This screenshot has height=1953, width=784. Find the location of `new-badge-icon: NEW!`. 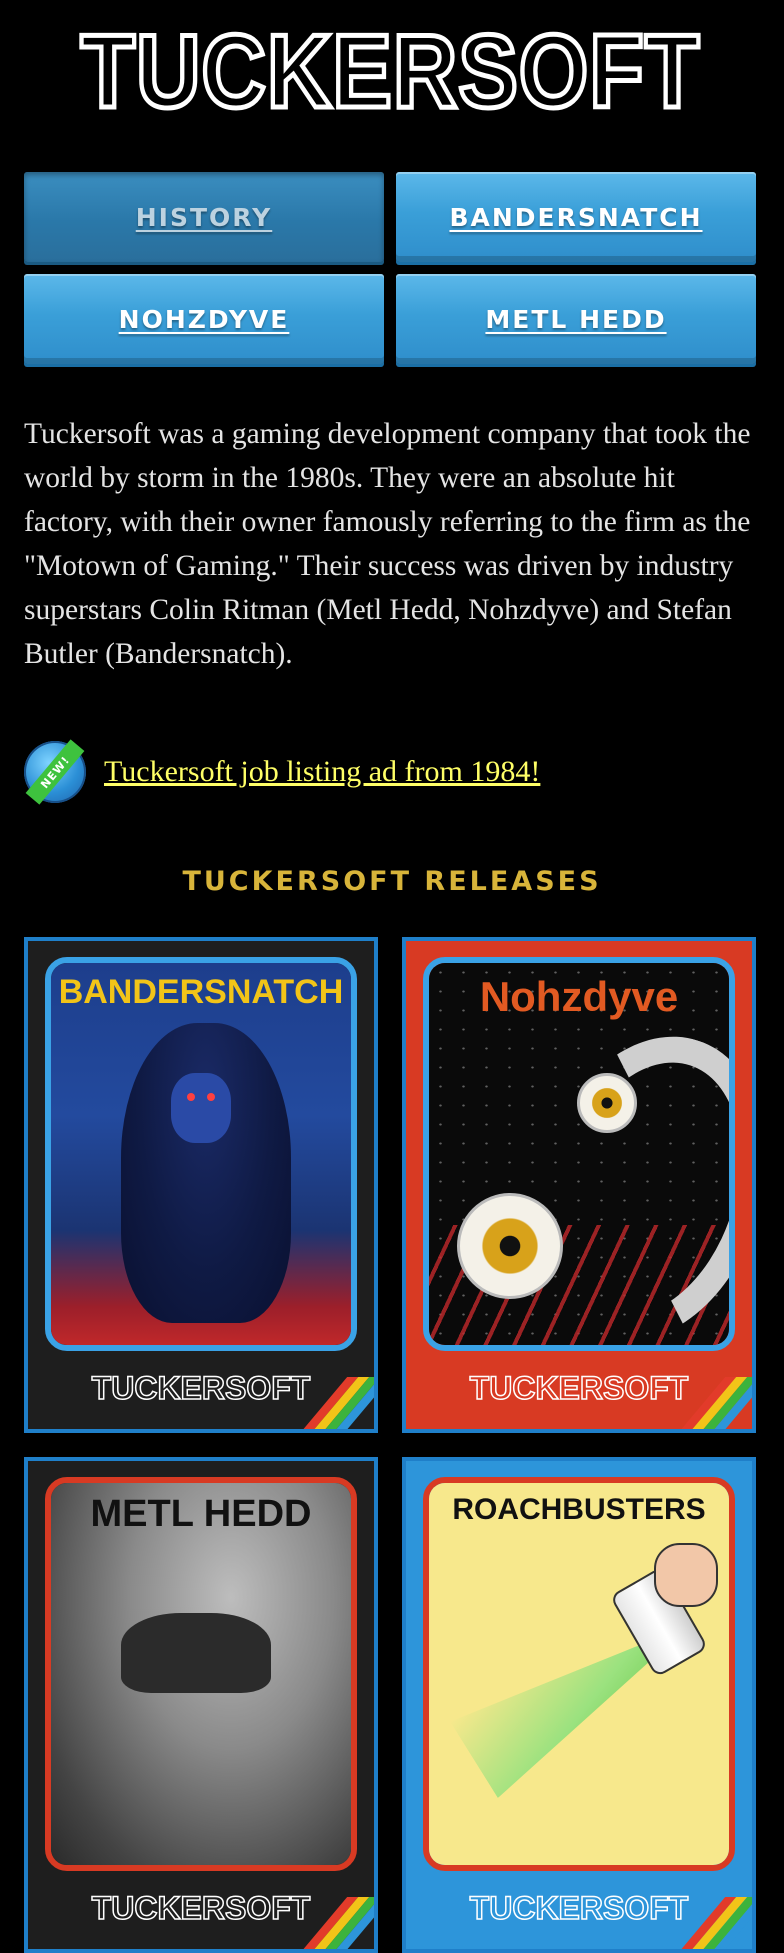

new-badge-icon: NEW! is located at coordinates (55, 772).